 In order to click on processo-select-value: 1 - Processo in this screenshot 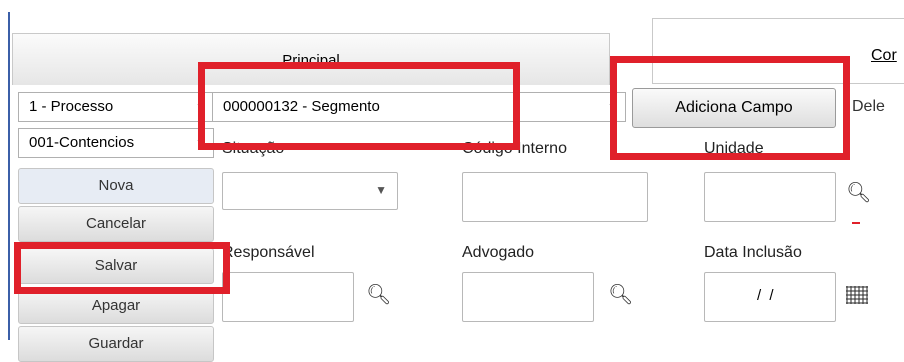, I will do `click(71, 106)`.